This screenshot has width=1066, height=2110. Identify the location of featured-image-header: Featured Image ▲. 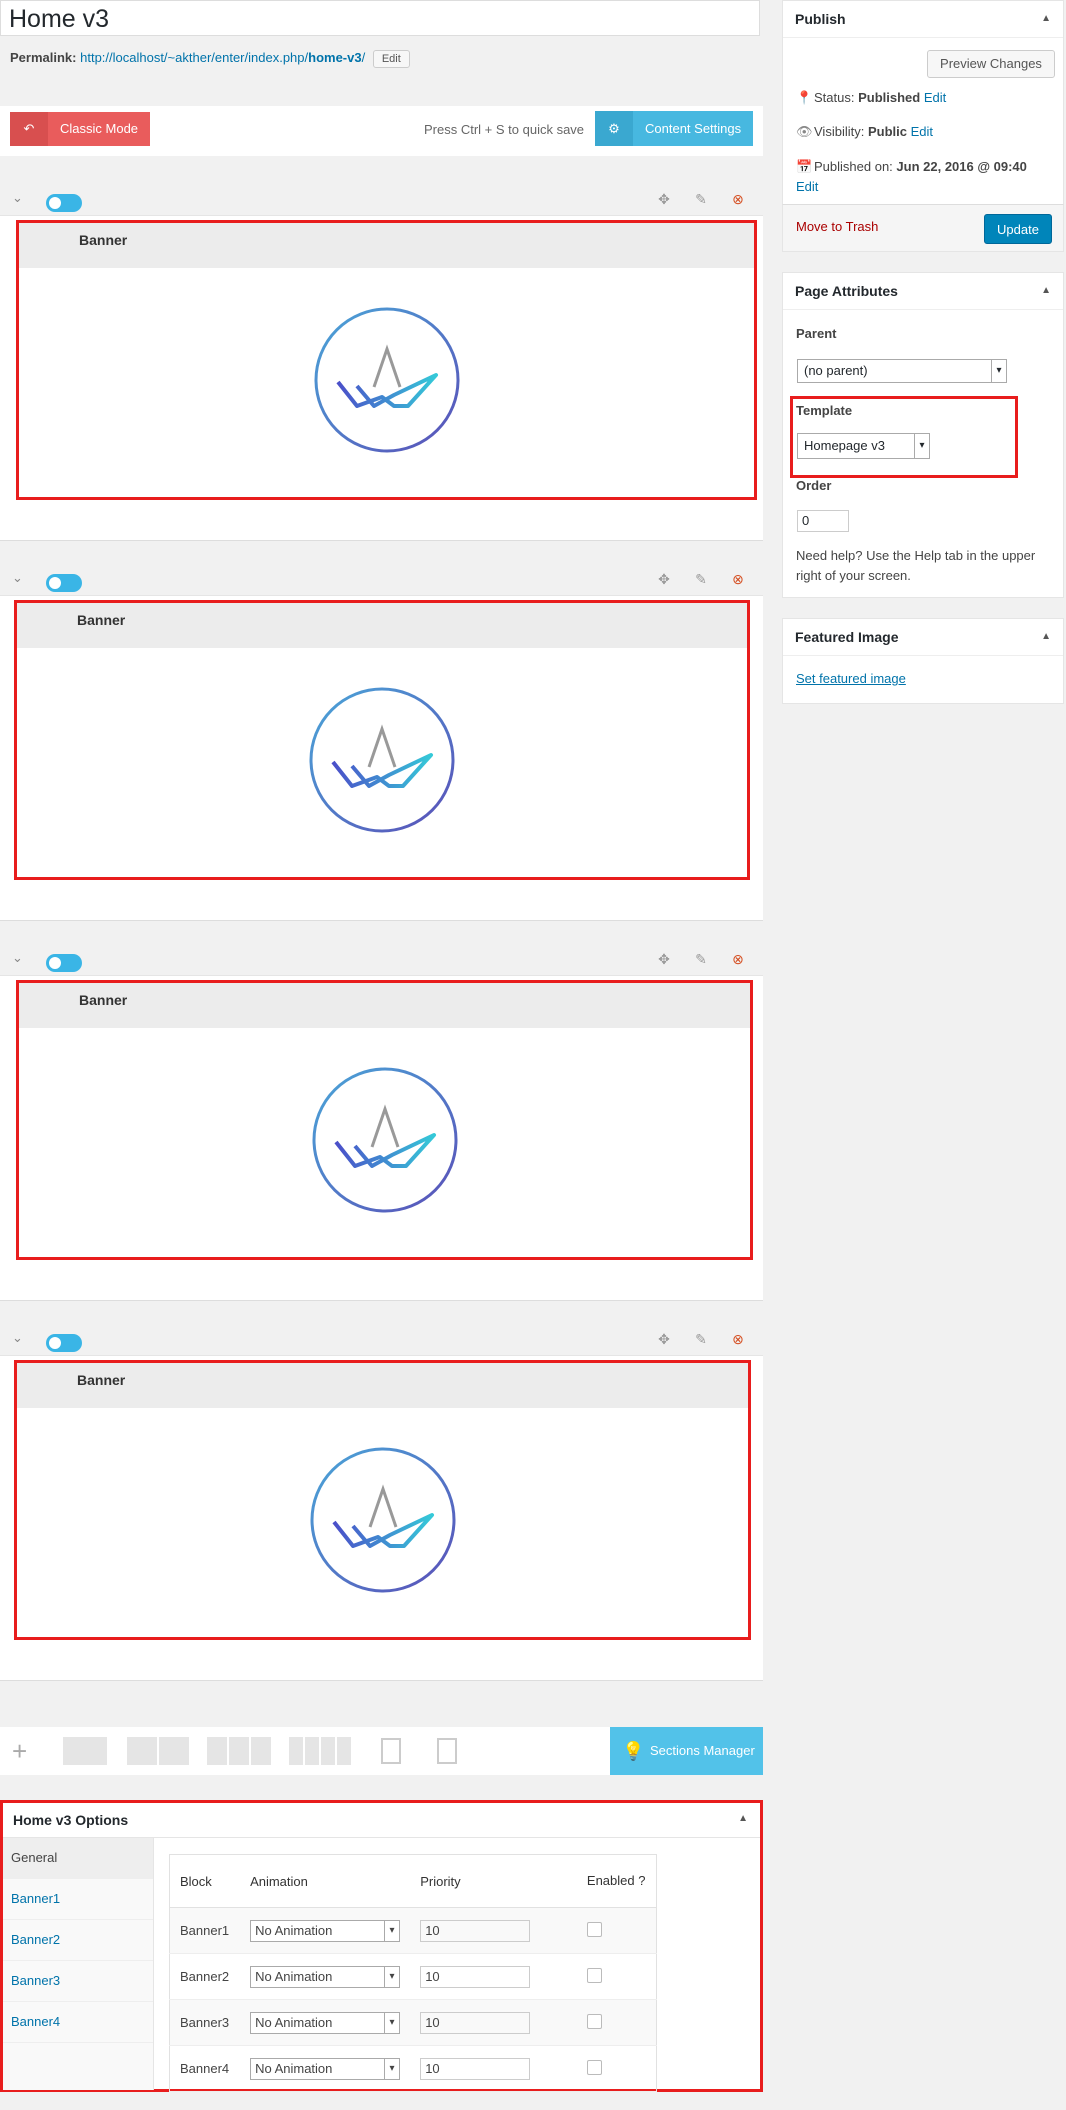
(923, 637).